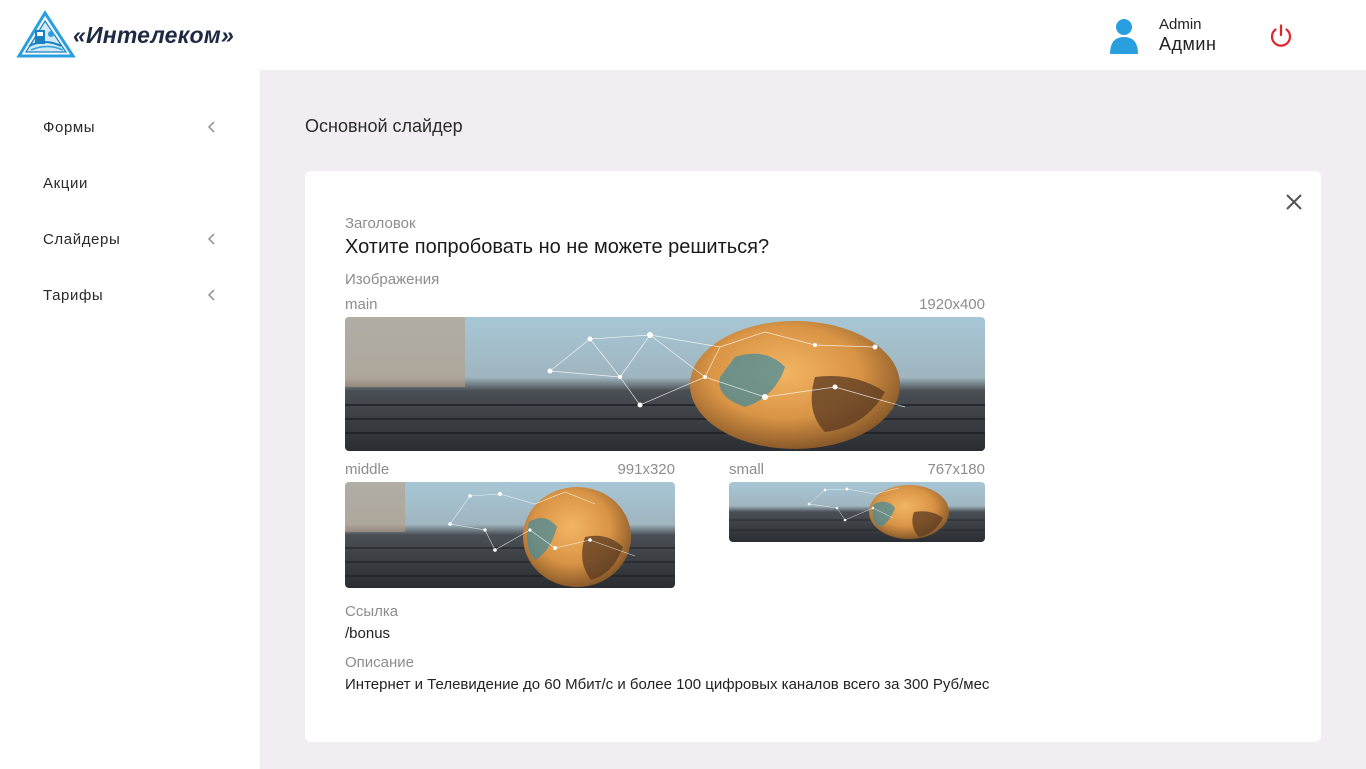  I want to click on image-small-name: small, so click(747, 469).